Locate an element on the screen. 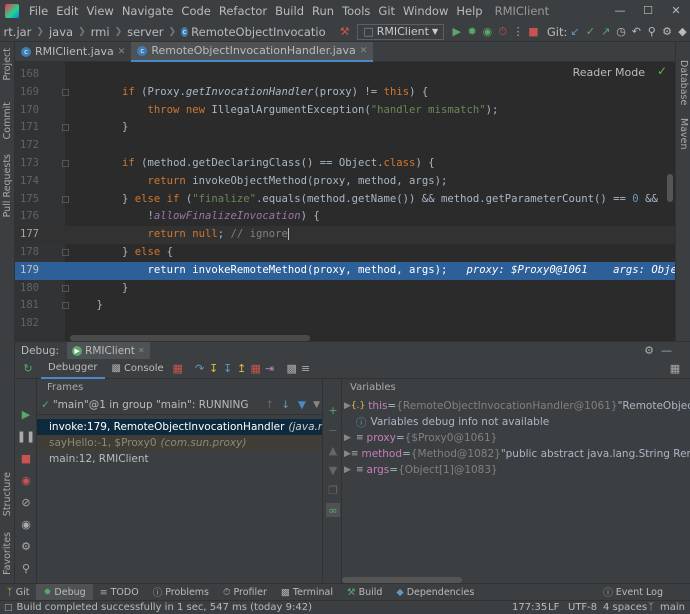  debug-bug-icon: ✹ is located at coordinates (471, 32).